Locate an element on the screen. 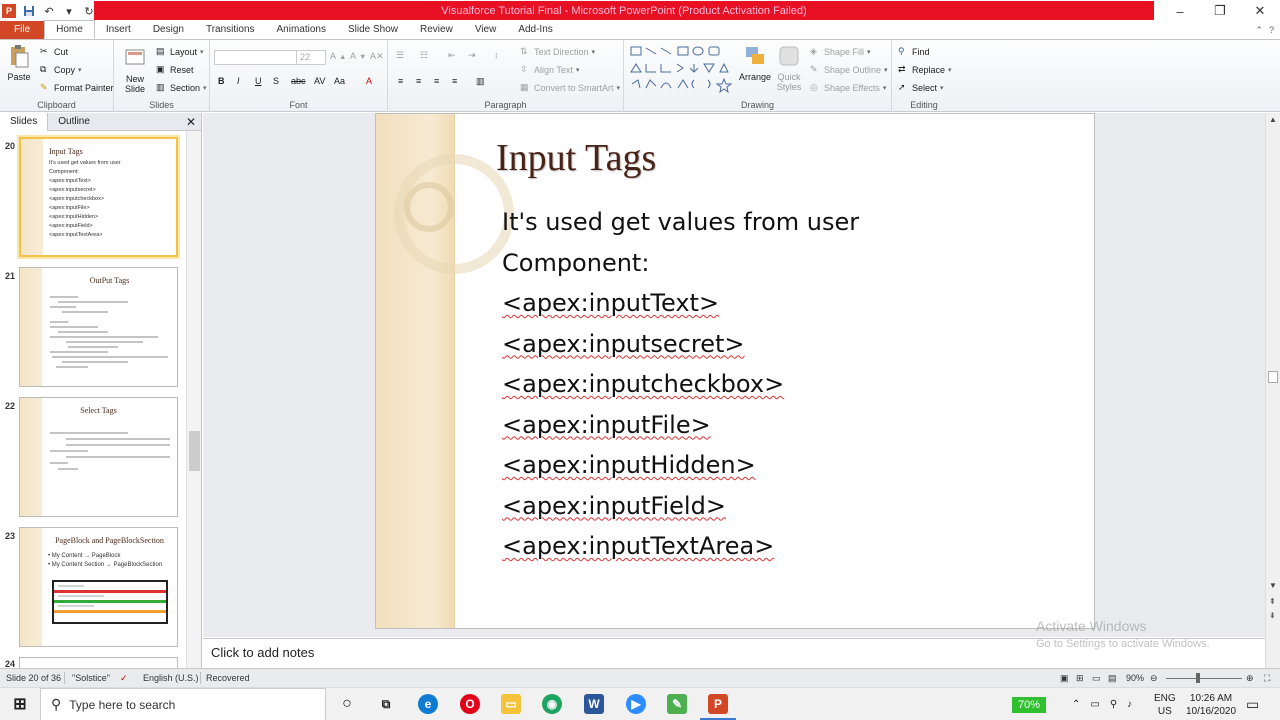 The height and width of the screenshot is (720, 1280). input-language: ENG US is located at coordinates (1165, 704).